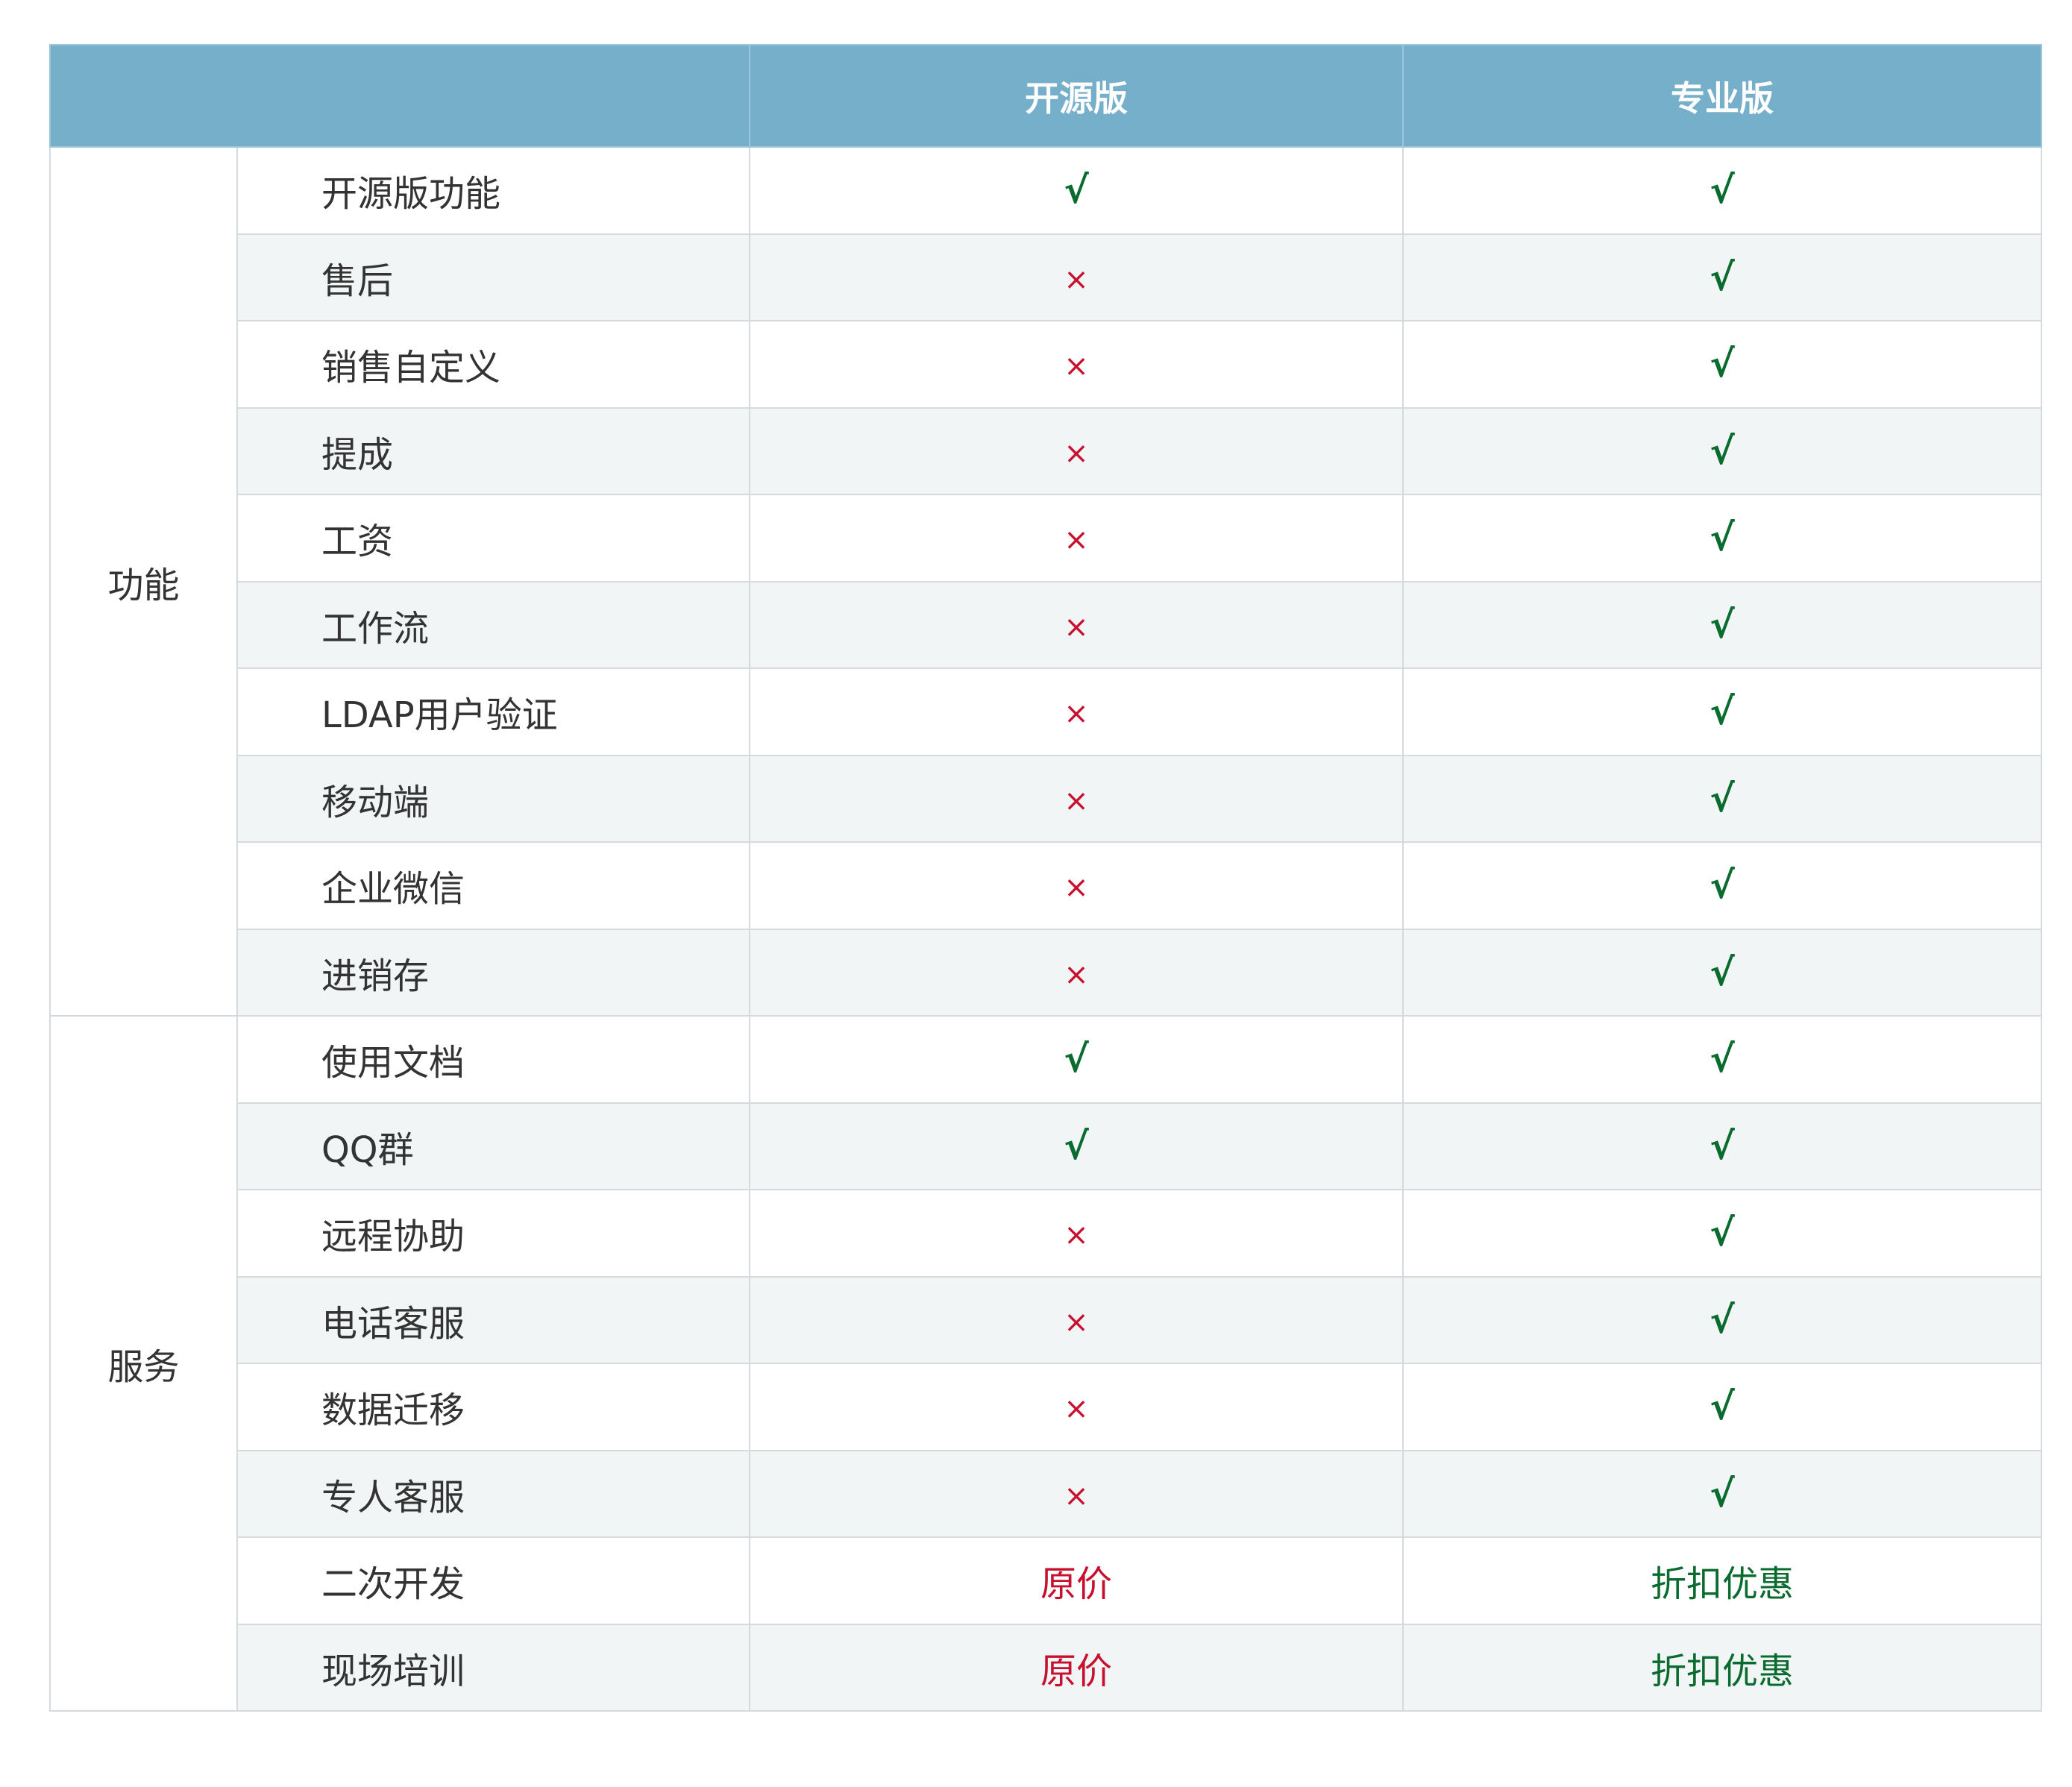  I want to click on header-professional: 专业版, so click(1722, 96).